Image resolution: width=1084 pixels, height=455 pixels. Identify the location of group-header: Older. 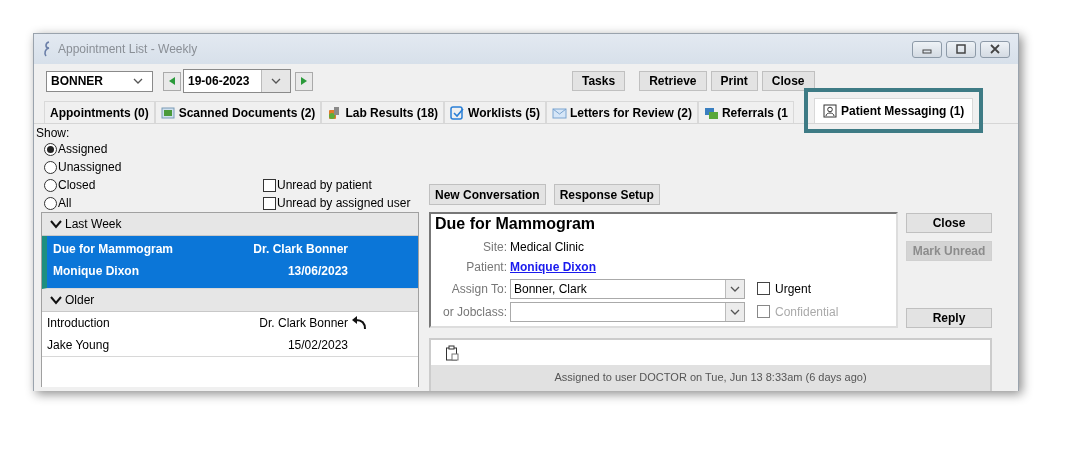
(230, 300).